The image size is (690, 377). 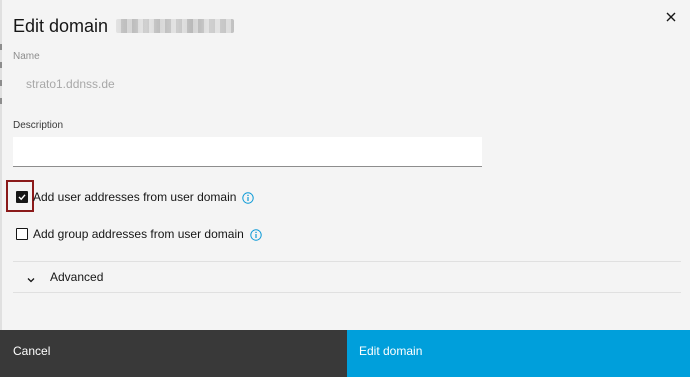 I want to click on cancel-button: Cancel, so click(x=173, y=353).